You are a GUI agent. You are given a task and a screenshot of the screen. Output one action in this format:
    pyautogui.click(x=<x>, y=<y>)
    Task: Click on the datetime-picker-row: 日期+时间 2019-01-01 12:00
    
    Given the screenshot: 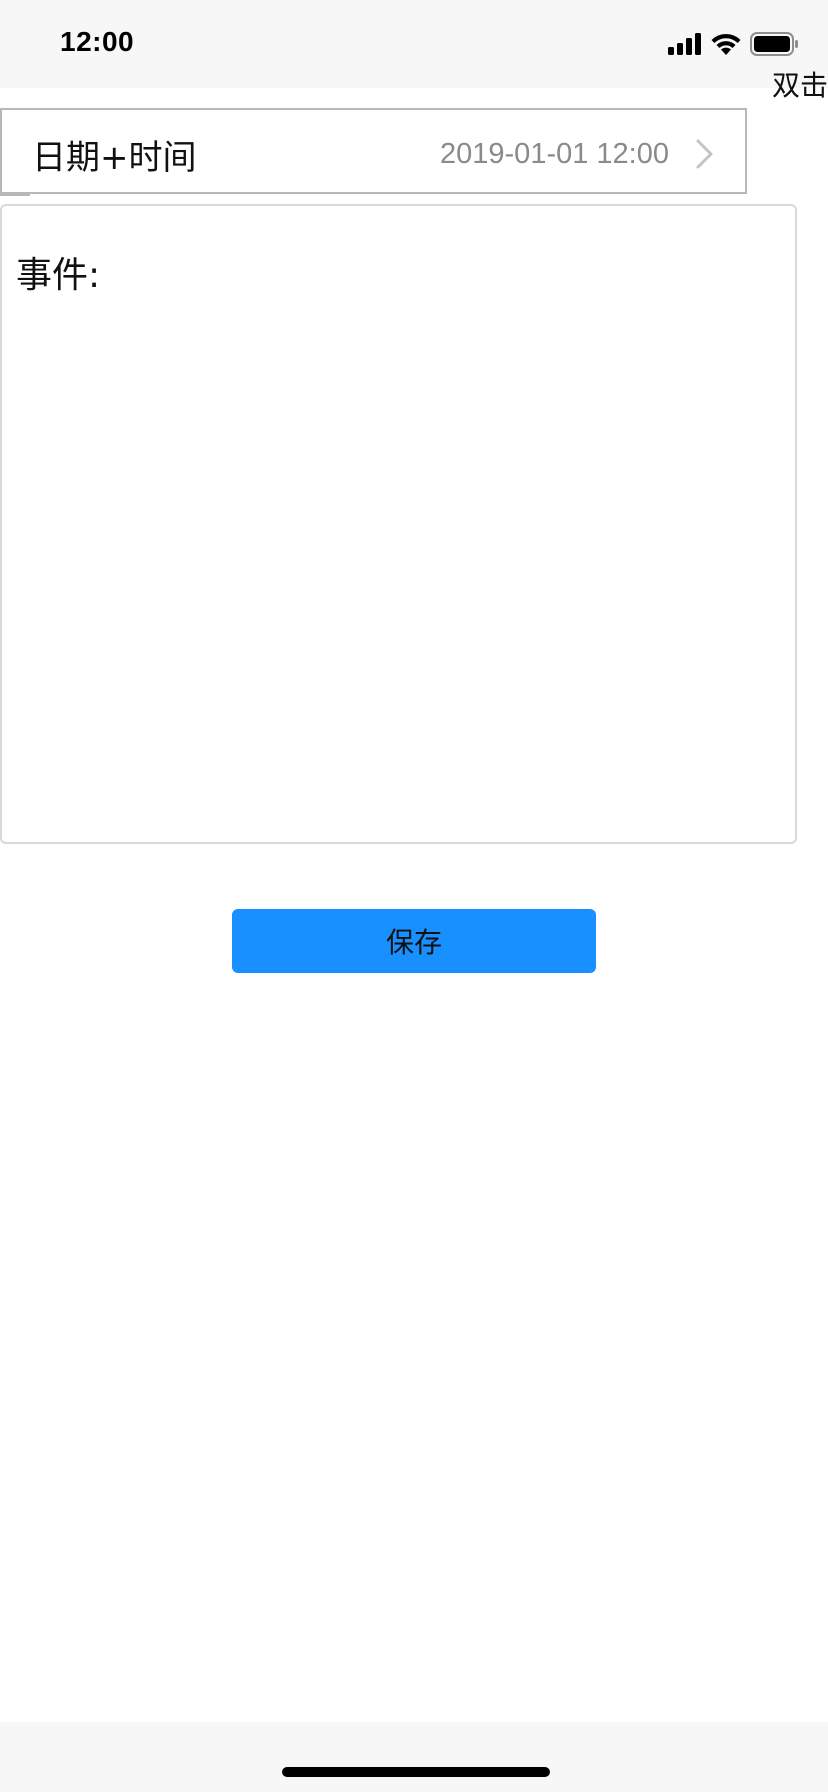 What is the action you would take?
    pyautogui.click(x=373, y=151)
    